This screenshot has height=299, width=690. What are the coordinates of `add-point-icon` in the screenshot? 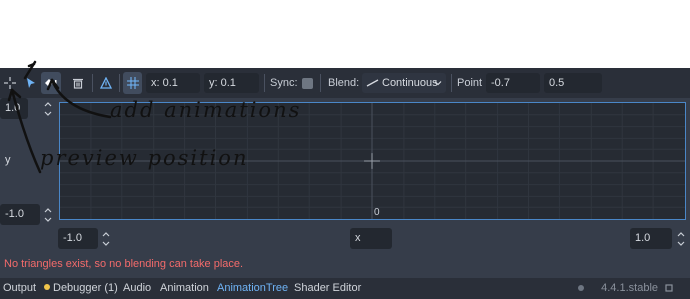 It's located at (51, 83).